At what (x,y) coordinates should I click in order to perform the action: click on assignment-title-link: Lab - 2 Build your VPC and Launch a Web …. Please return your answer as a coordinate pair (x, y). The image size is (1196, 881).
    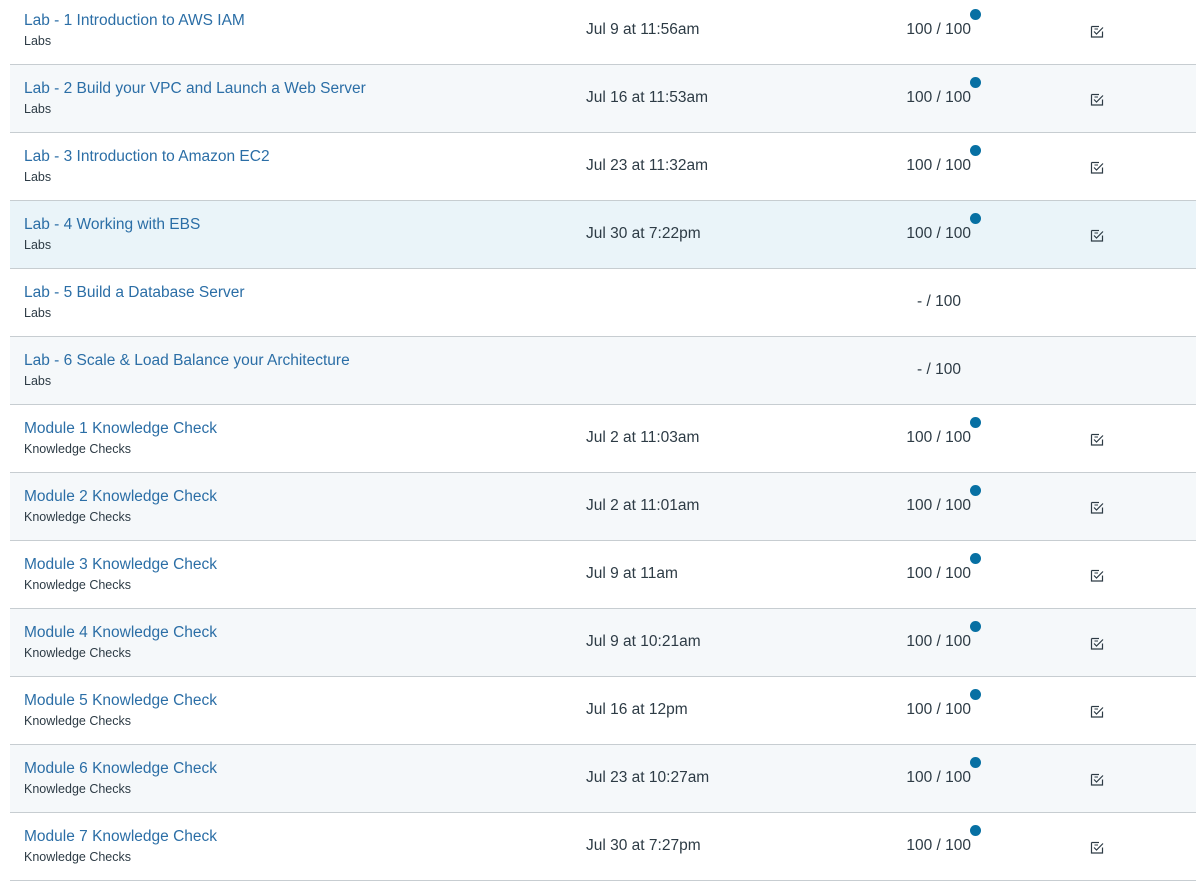
    Looking at the image, I should click on (195, 89).